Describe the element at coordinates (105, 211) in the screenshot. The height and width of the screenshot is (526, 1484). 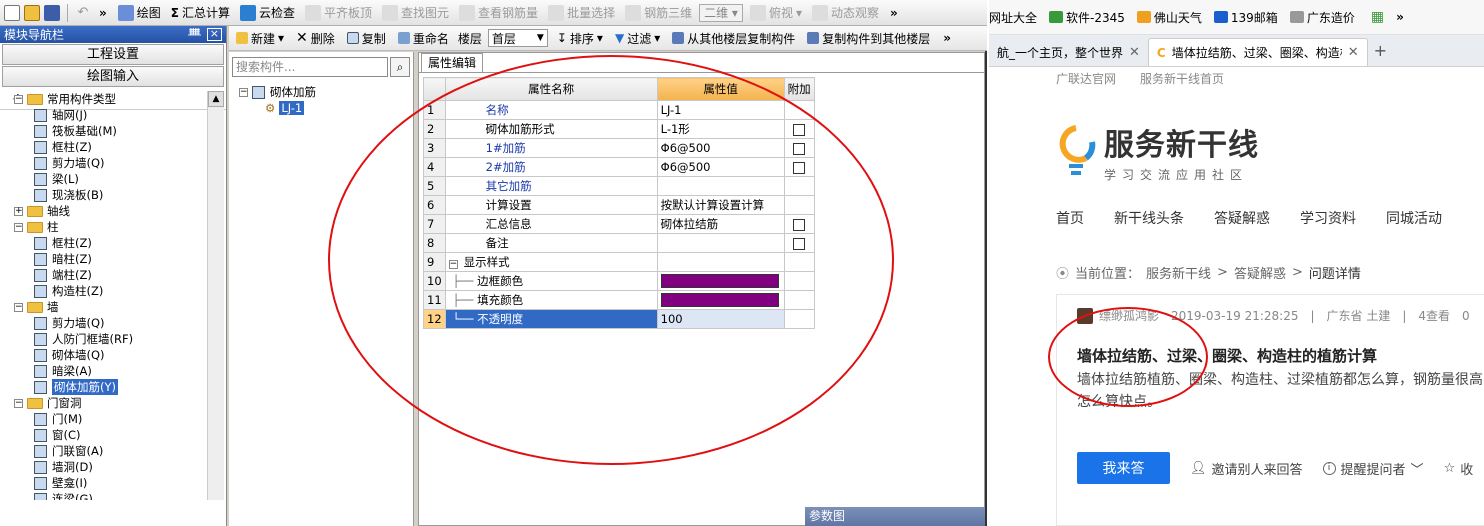
I see `tree-group: + 轴线` at that location.